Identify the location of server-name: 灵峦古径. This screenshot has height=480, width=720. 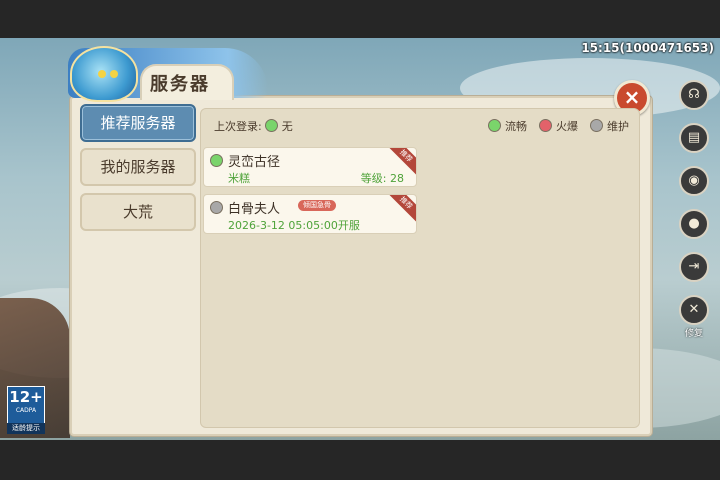
(254, 162).